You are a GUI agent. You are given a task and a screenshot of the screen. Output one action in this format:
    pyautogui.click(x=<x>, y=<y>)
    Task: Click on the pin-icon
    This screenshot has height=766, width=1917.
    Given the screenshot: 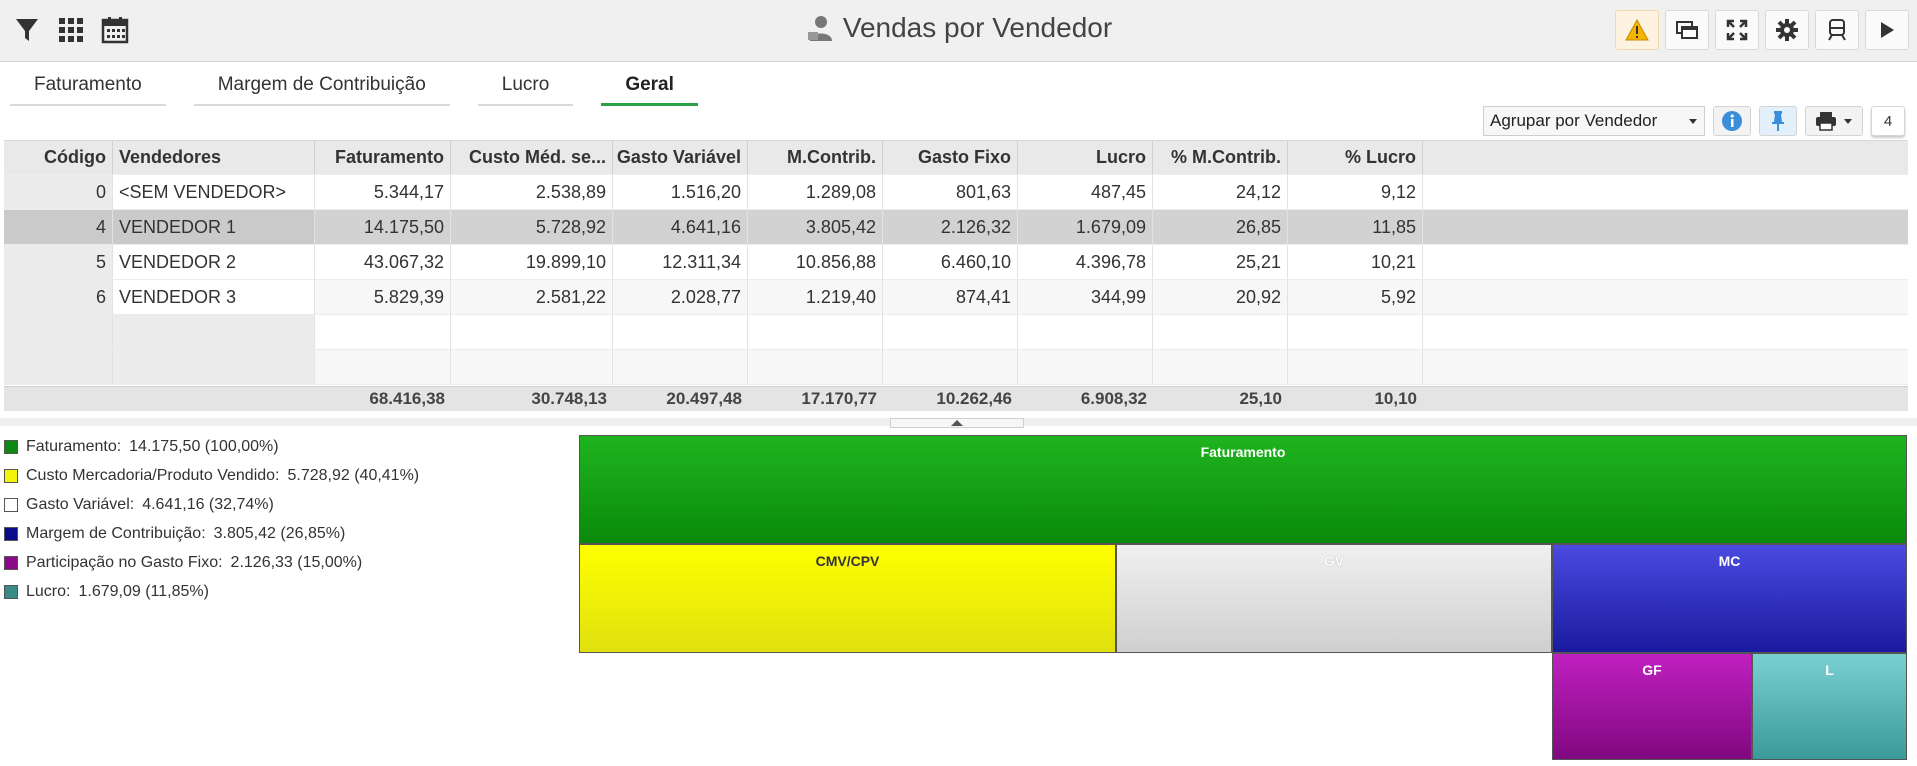 What is the action you would take?
    pyautogui.click(x=1778, y=121)
    